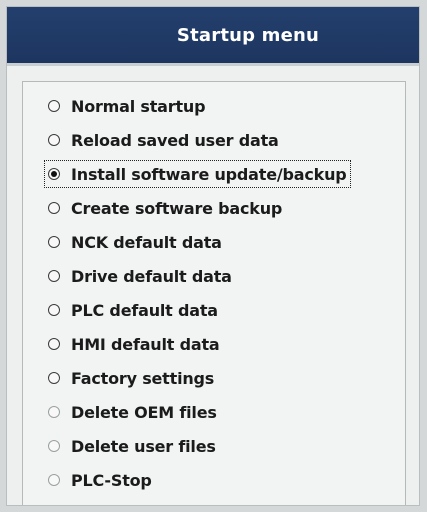  What do you see at coordinates (144, 412) in the screenshot?
I see `option-label: Delete OEM files` at bounding box center [144, 412].